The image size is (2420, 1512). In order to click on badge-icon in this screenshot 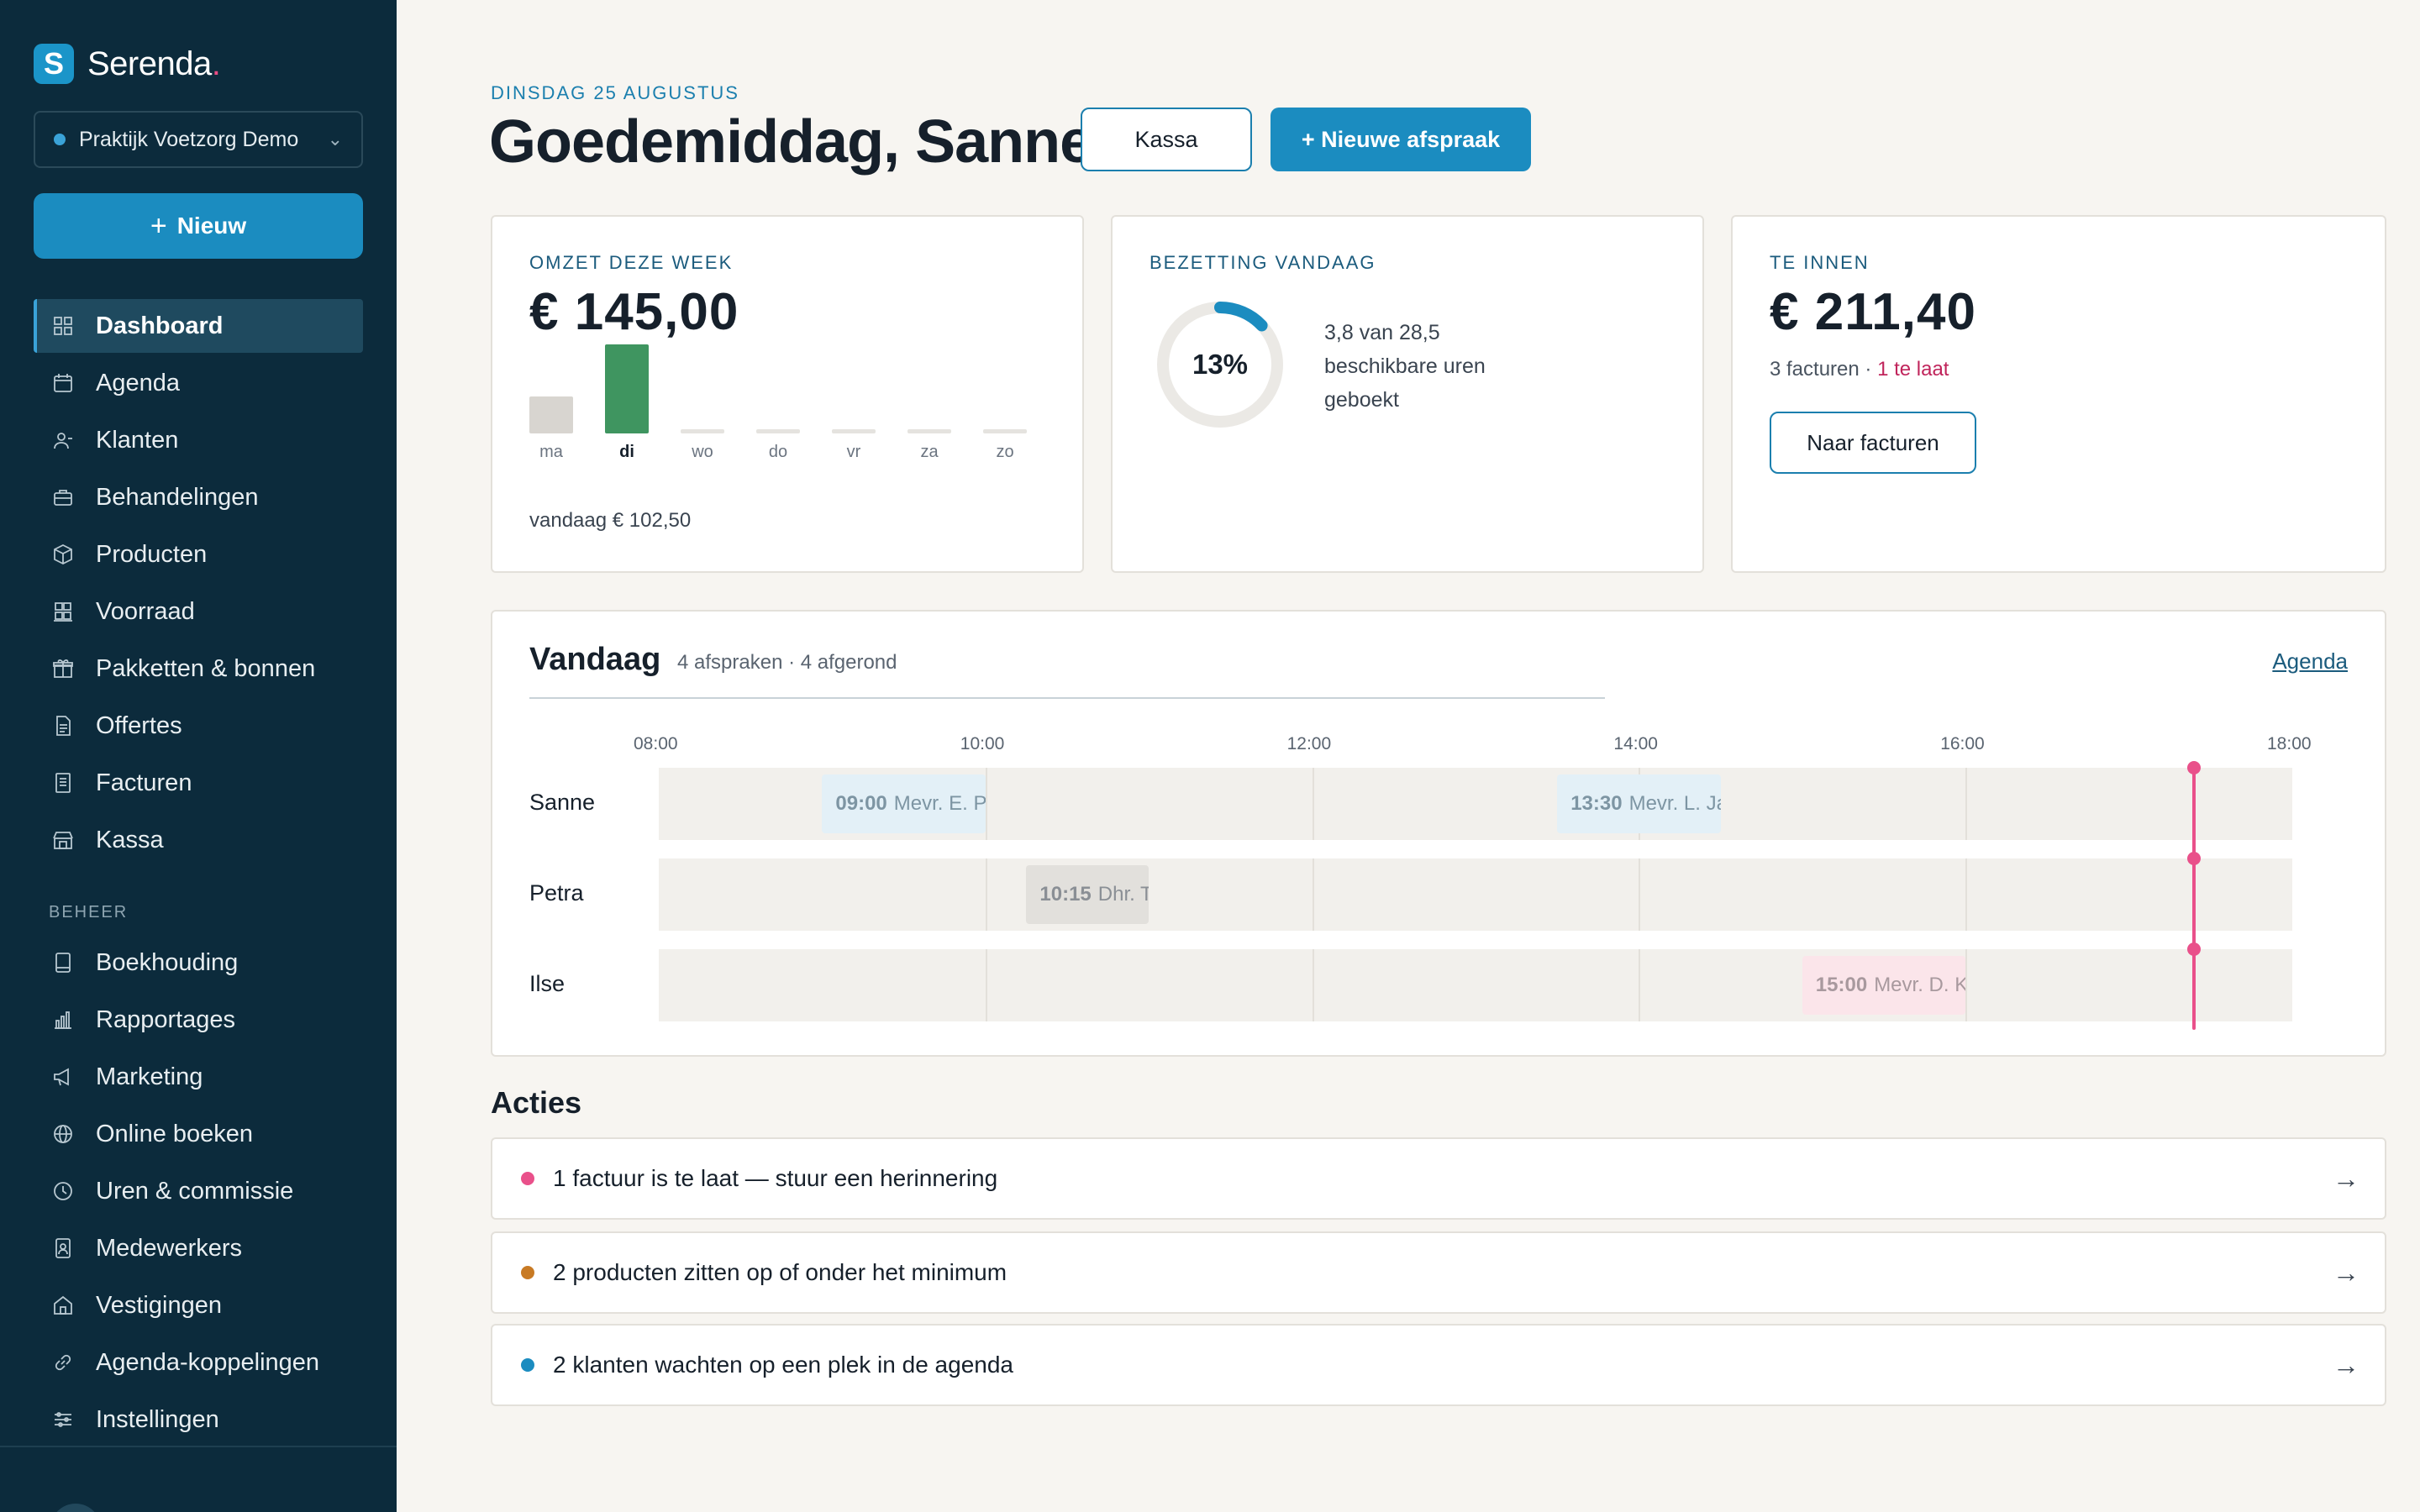, I will do `click(63, 1248)`.